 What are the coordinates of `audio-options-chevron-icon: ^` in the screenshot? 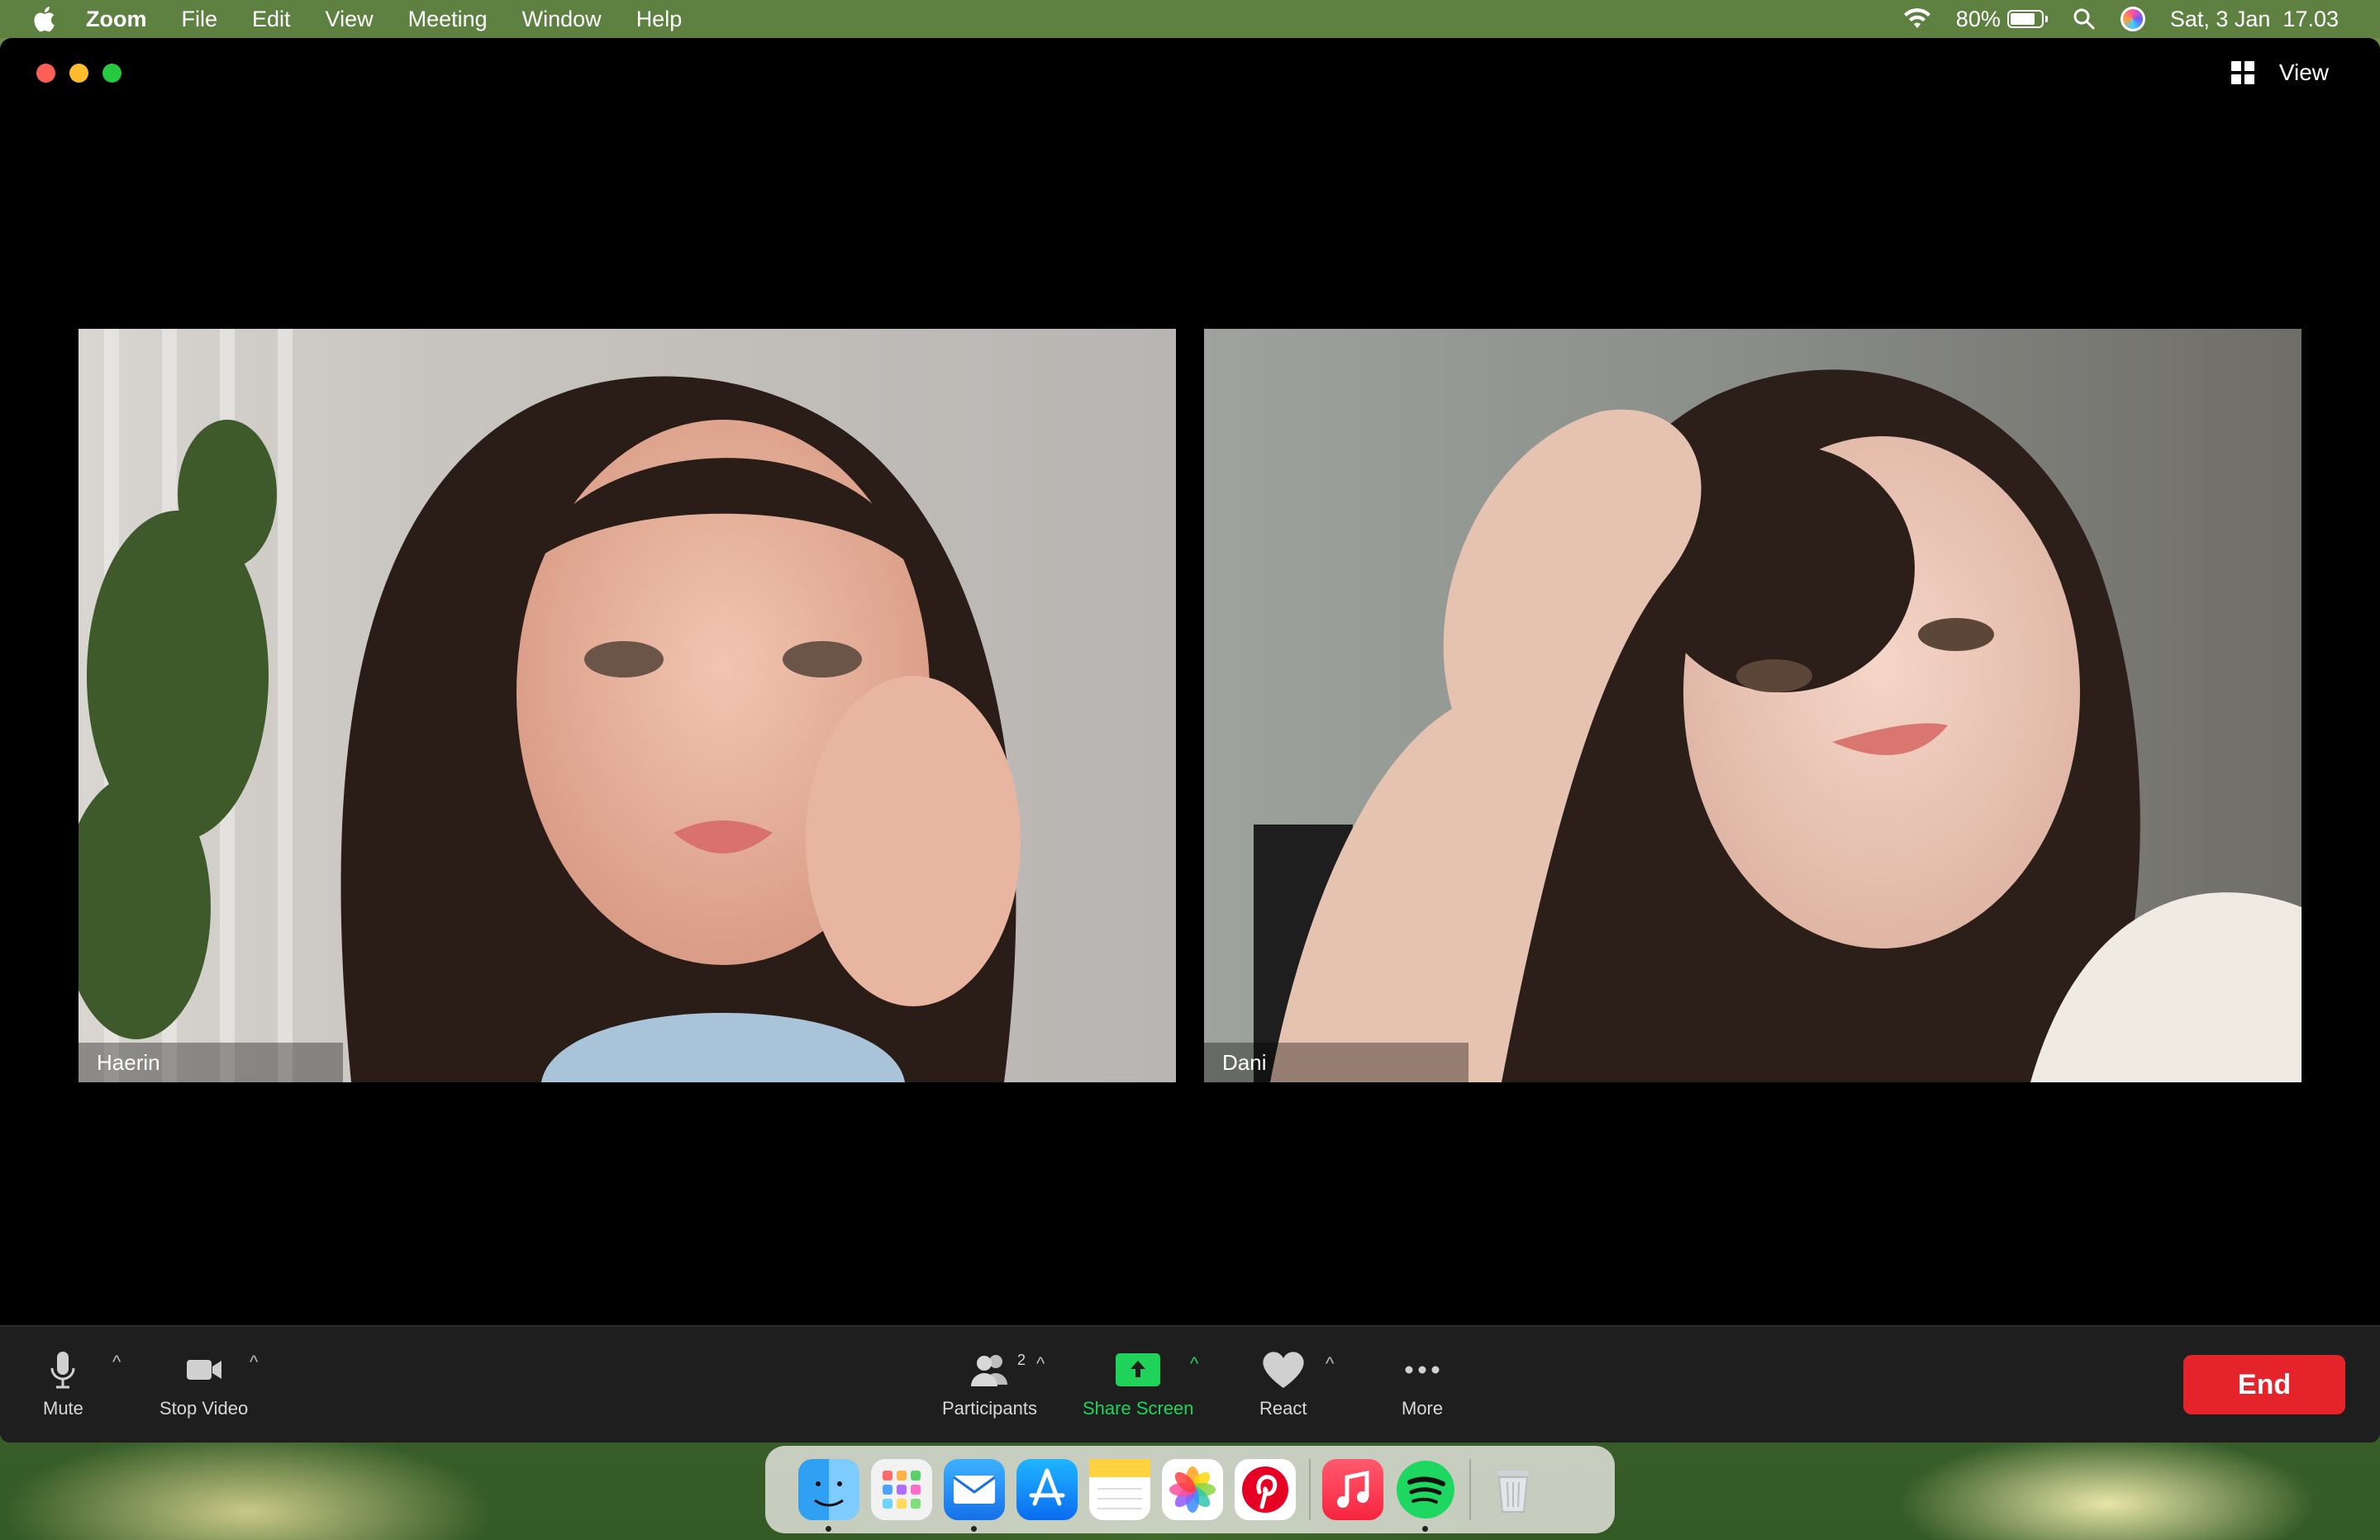 It's located at (116, 1362).